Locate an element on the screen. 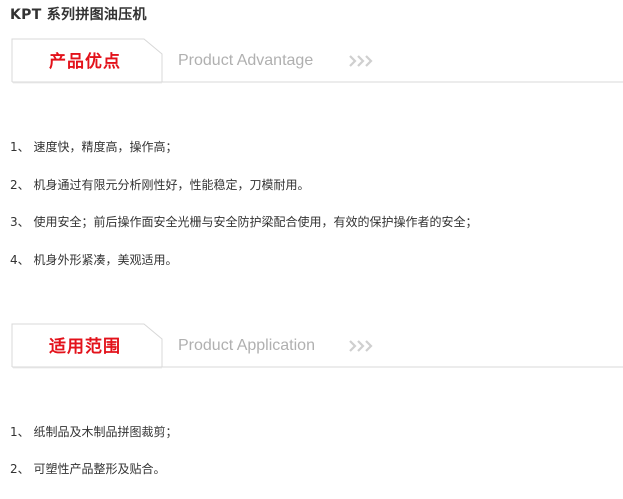  list-item: 1、 纸制品及木制品拼图裁剪； is located at coordinates (94, 432).